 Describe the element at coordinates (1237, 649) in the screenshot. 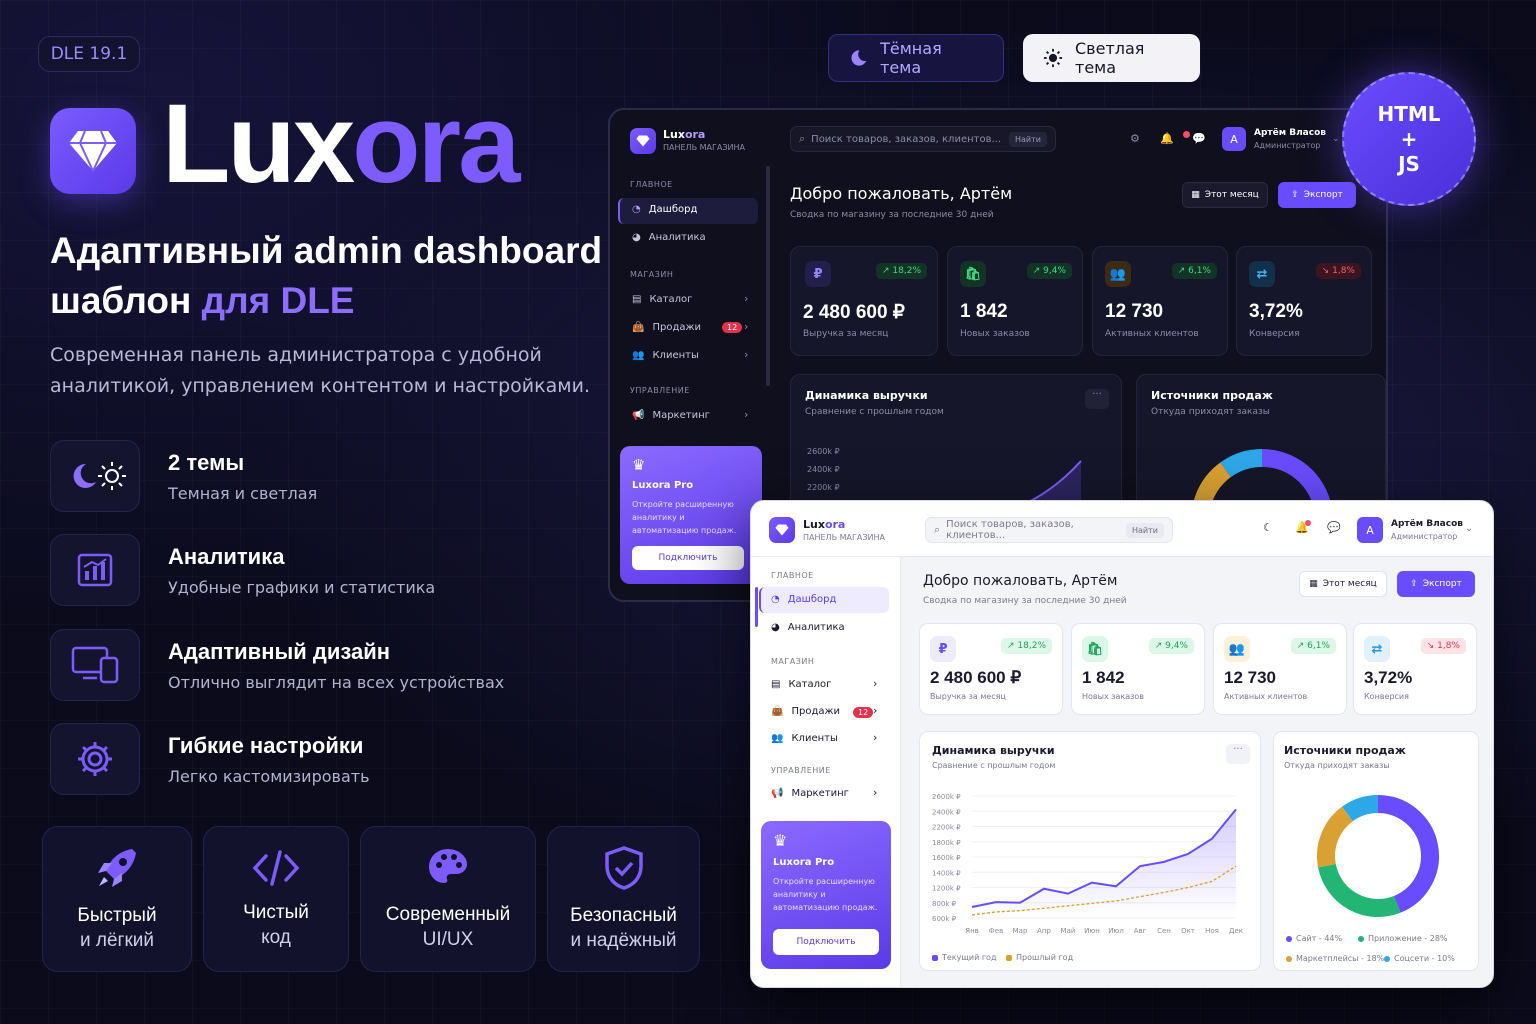

I see `users-icon: 👥` at that location.